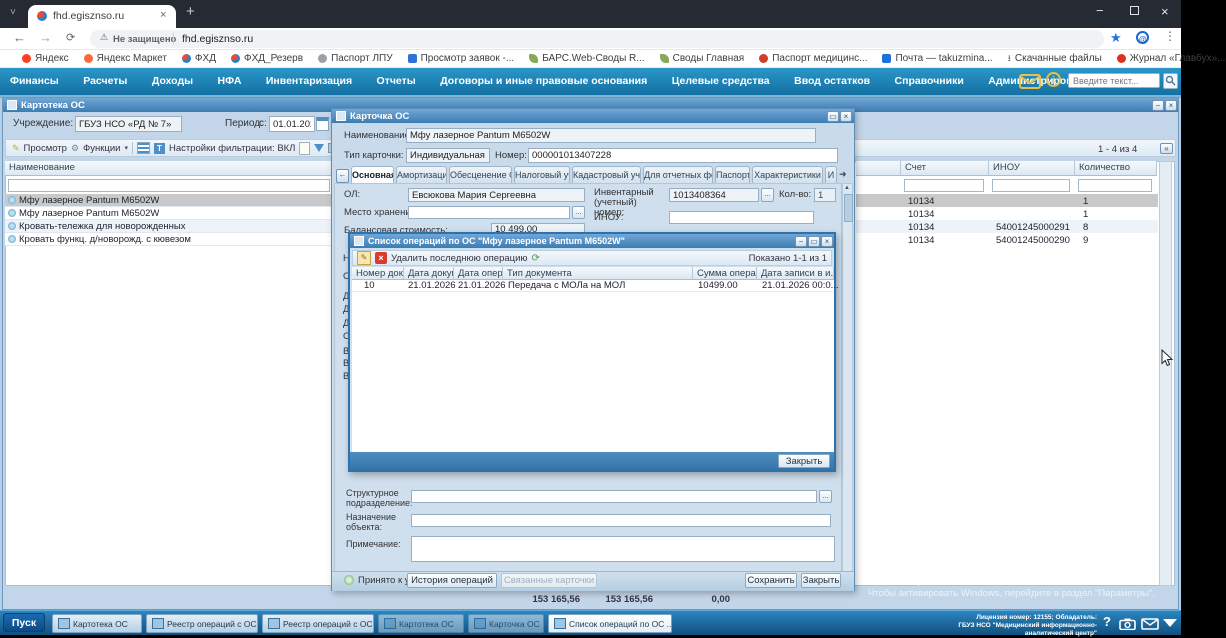 The width and height of the screenshot is (1226, 638). Describe the element at coordinates (804, 461) in the screenshot. I see `operations-close-button: Закрыть` at that location.